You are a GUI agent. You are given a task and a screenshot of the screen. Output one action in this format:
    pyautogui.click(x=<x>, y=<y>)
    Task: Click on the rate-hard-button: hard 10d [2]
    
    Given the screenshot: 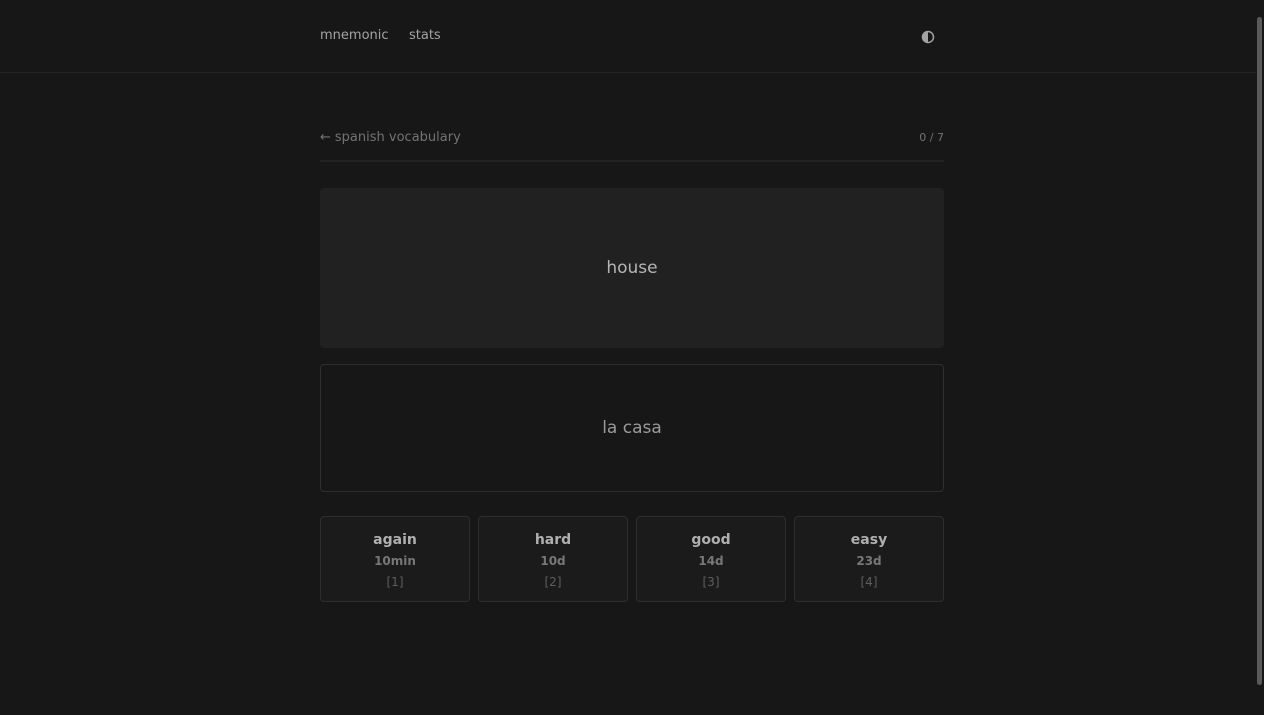 What is the action you would take?
    pyautogui.click(x=553, y=559)
    